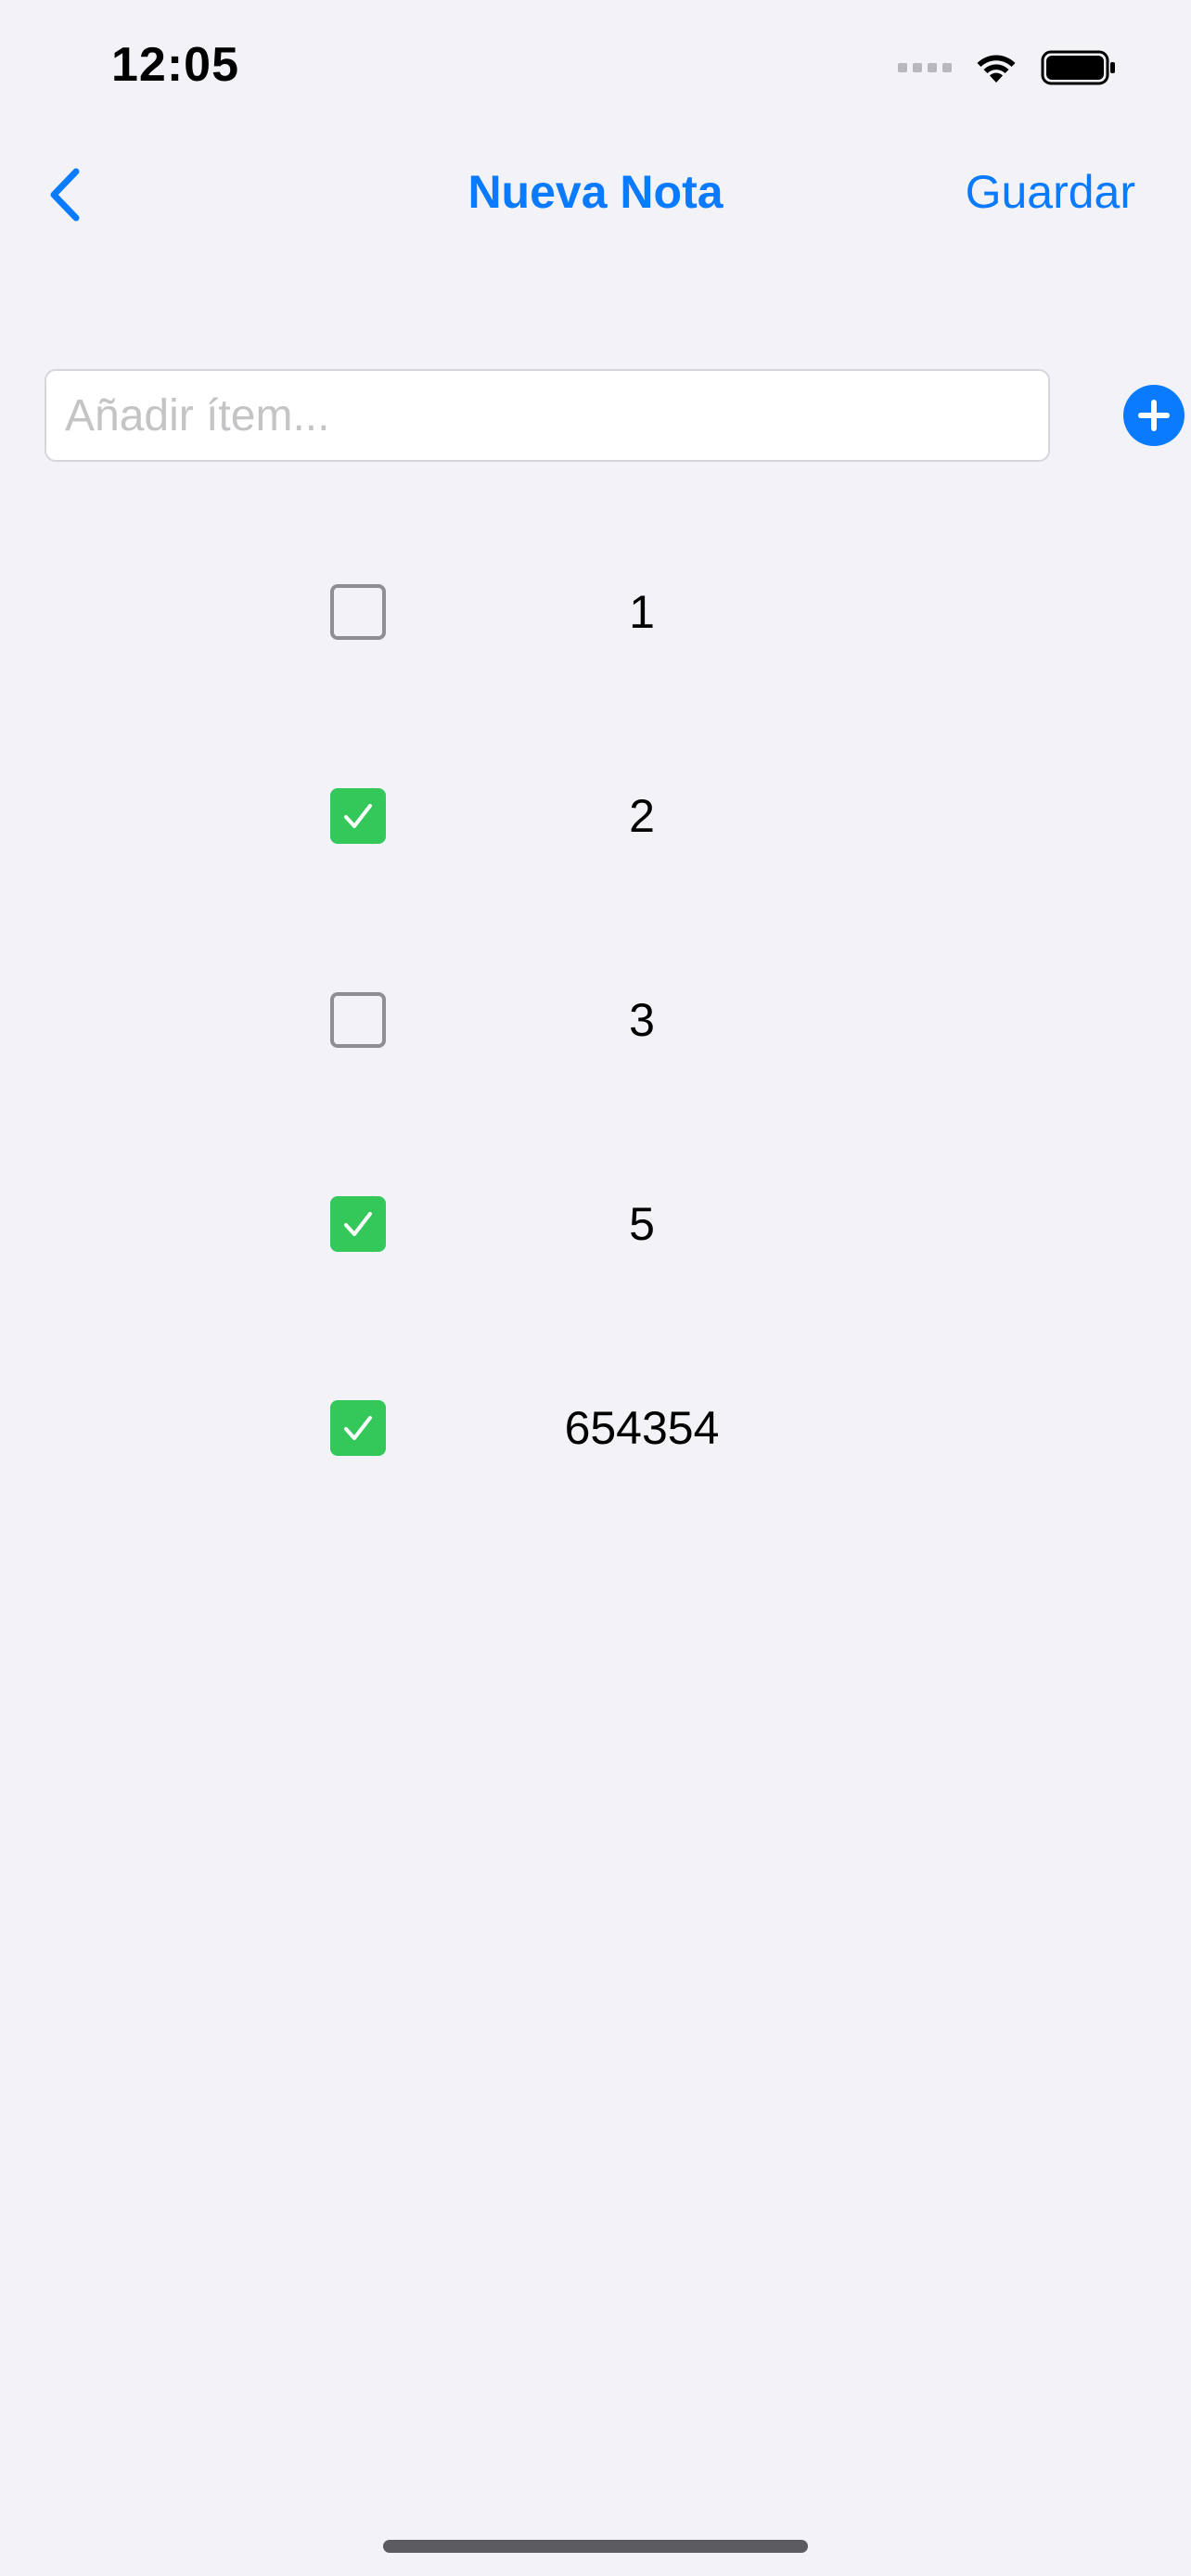 Image resolution: width=1191 pixels, height=2576 pixels. I want to click on list-item-label: 654354, so click(642, 1428).